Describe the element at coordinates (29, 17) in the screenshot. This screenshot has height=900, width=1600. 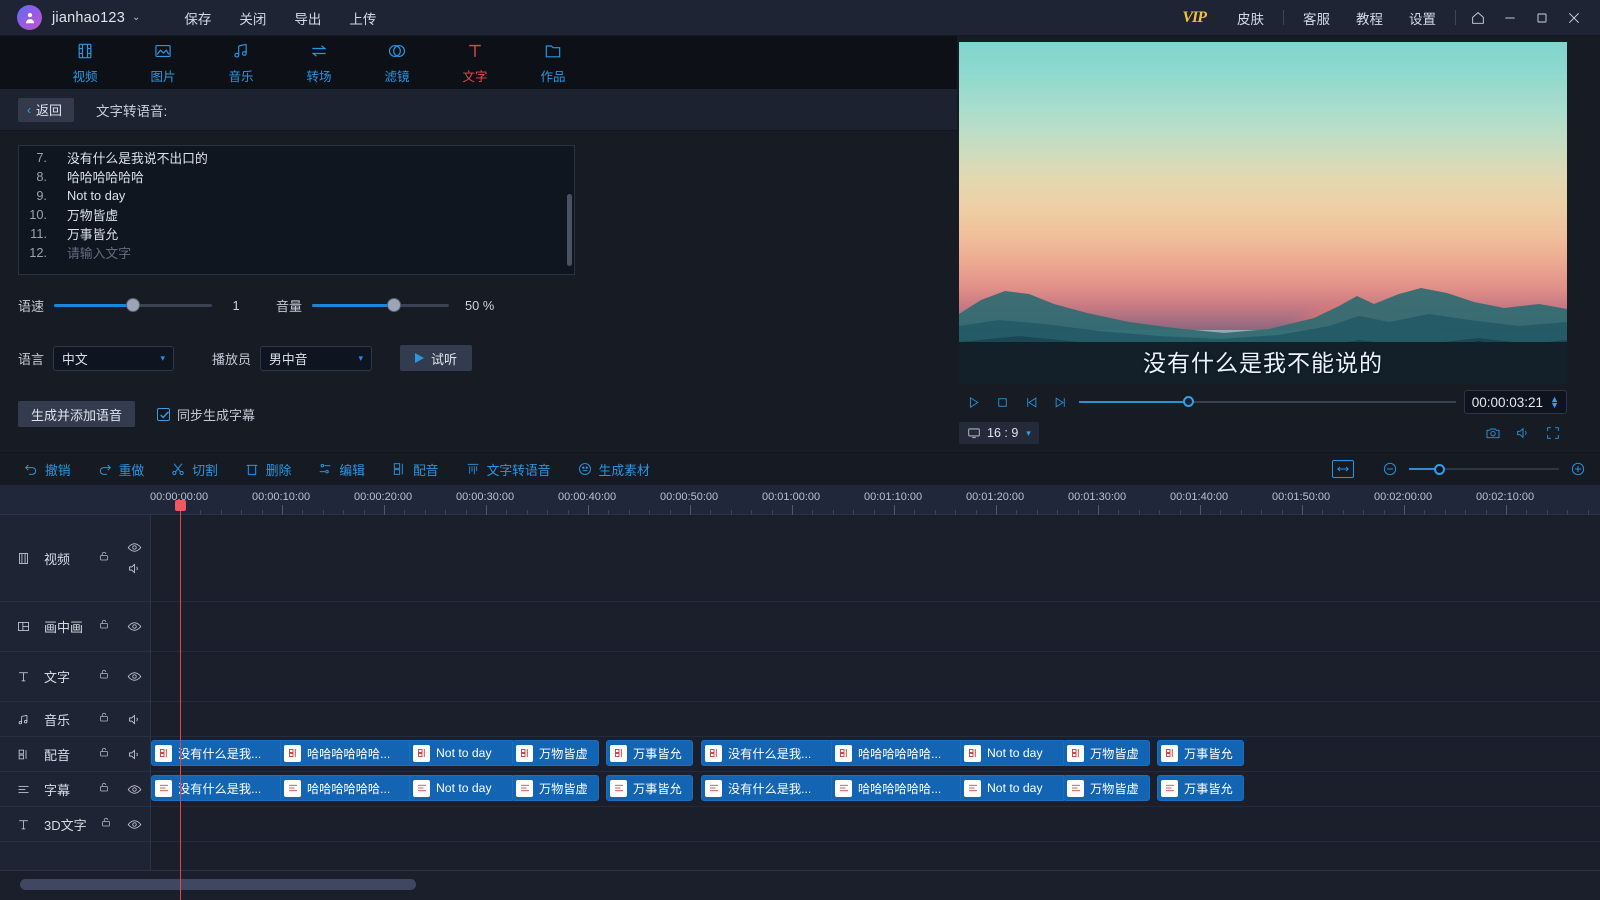
I see `avatar` at that location.